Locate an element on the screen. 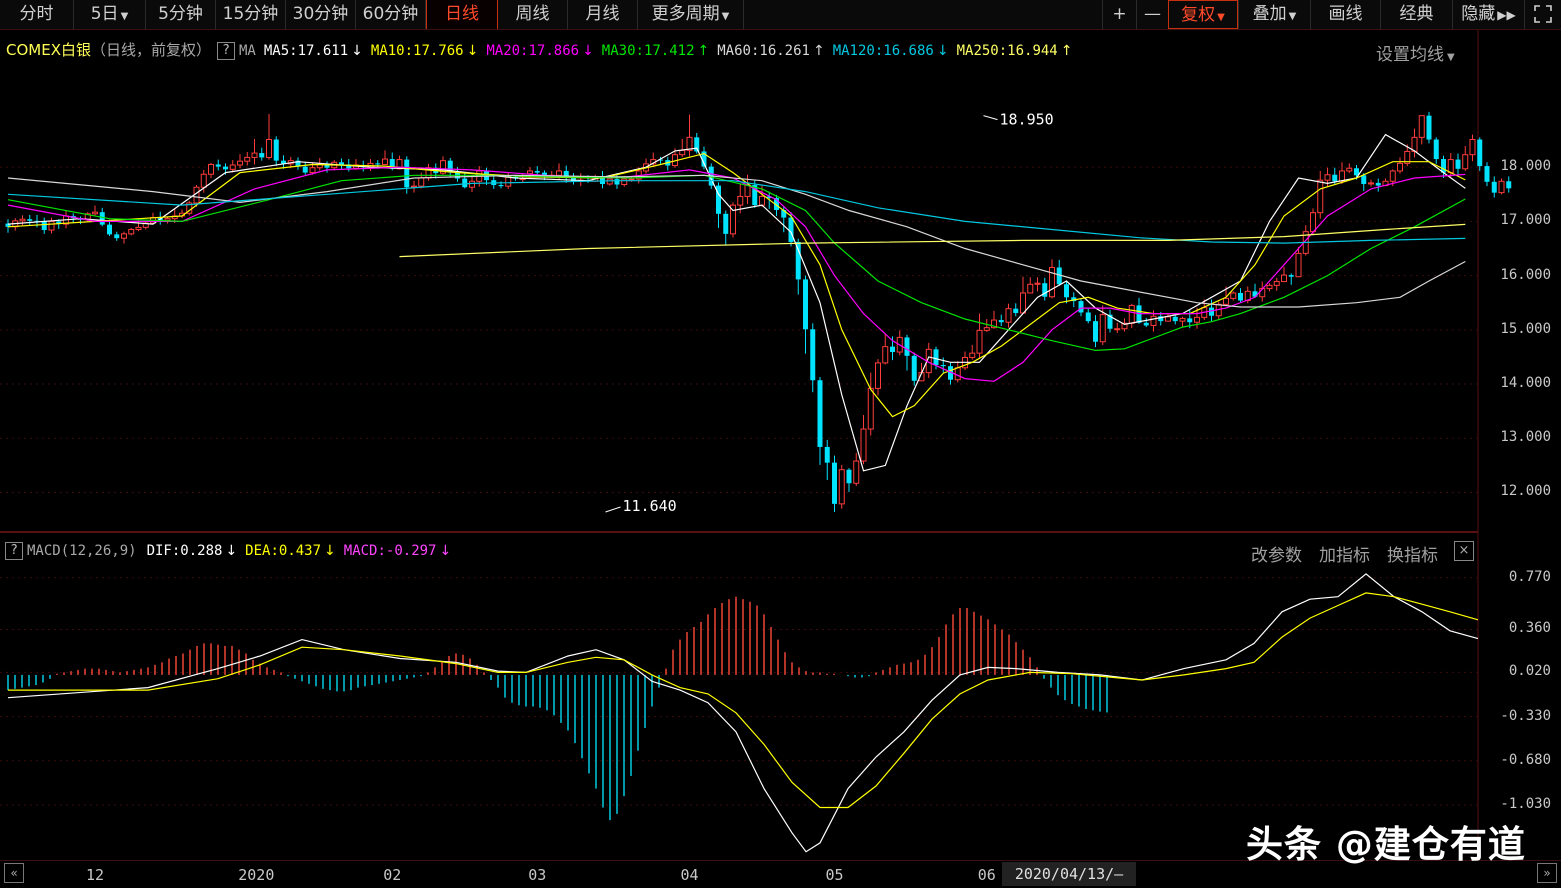 The image size is (1561, 888). price-tick-label: 15.000 is located at coordinates (1525, 328).